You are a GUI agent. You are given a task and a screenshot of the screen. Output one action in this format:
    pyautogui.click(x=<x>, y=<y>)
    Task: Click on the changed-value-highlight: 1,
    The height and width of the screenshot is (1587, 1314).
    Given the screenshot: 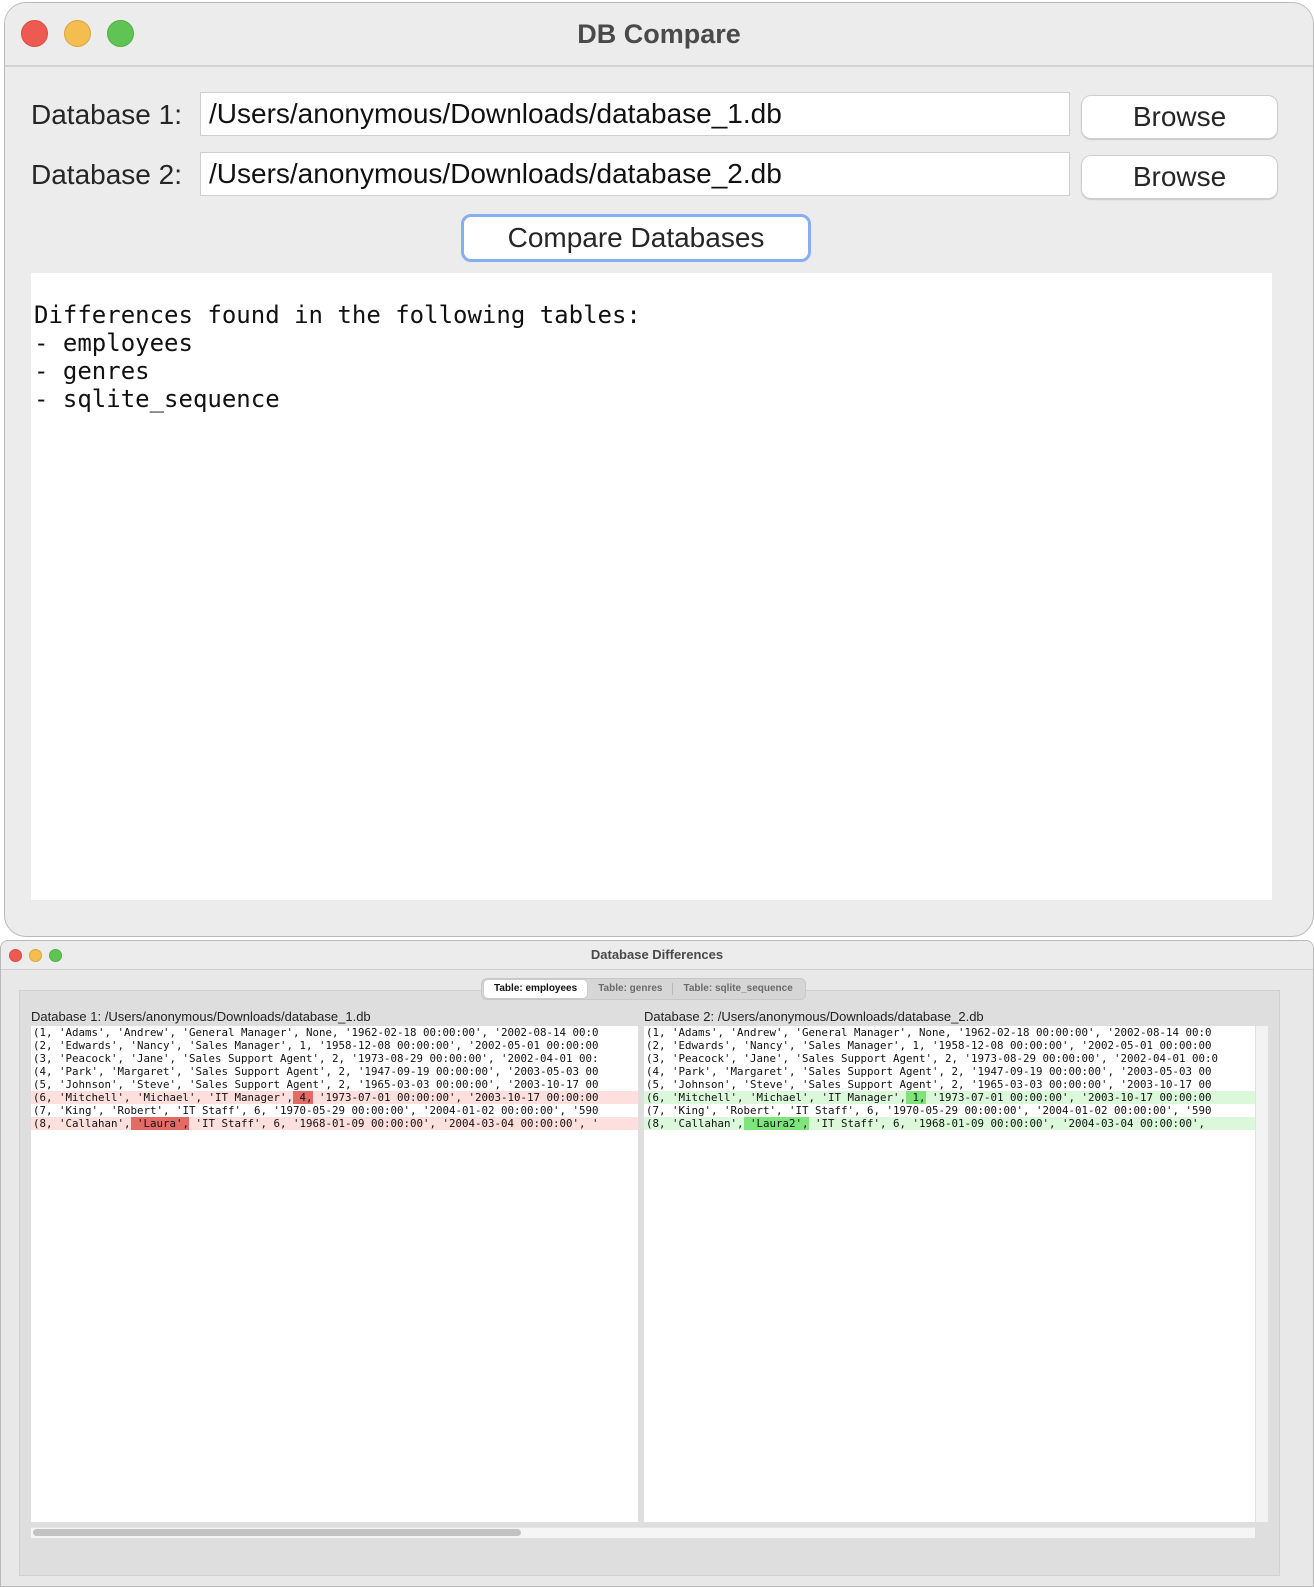 What is the action you would take?
    pyautogui.click(x=916, y=1097)
    